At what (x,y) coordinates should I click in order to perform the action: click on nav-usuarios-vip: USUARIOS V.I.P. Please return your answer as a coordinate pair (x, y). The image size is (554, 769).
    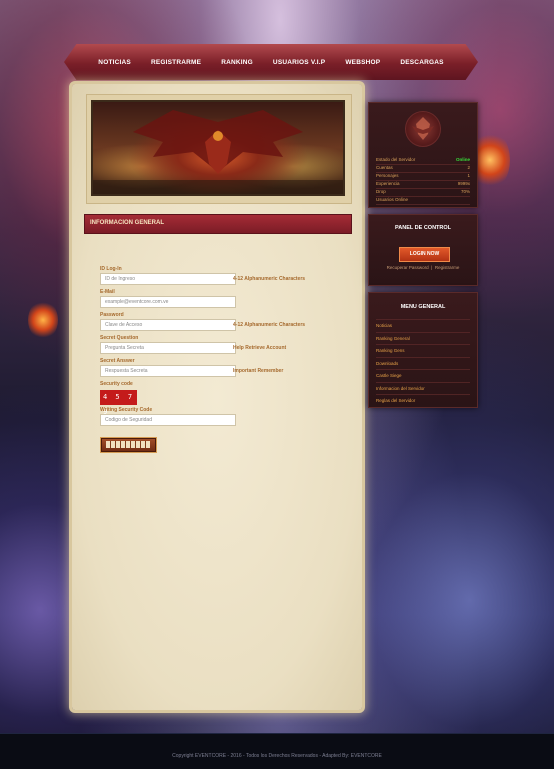
    Looking at the image, I should click on (299, 62).